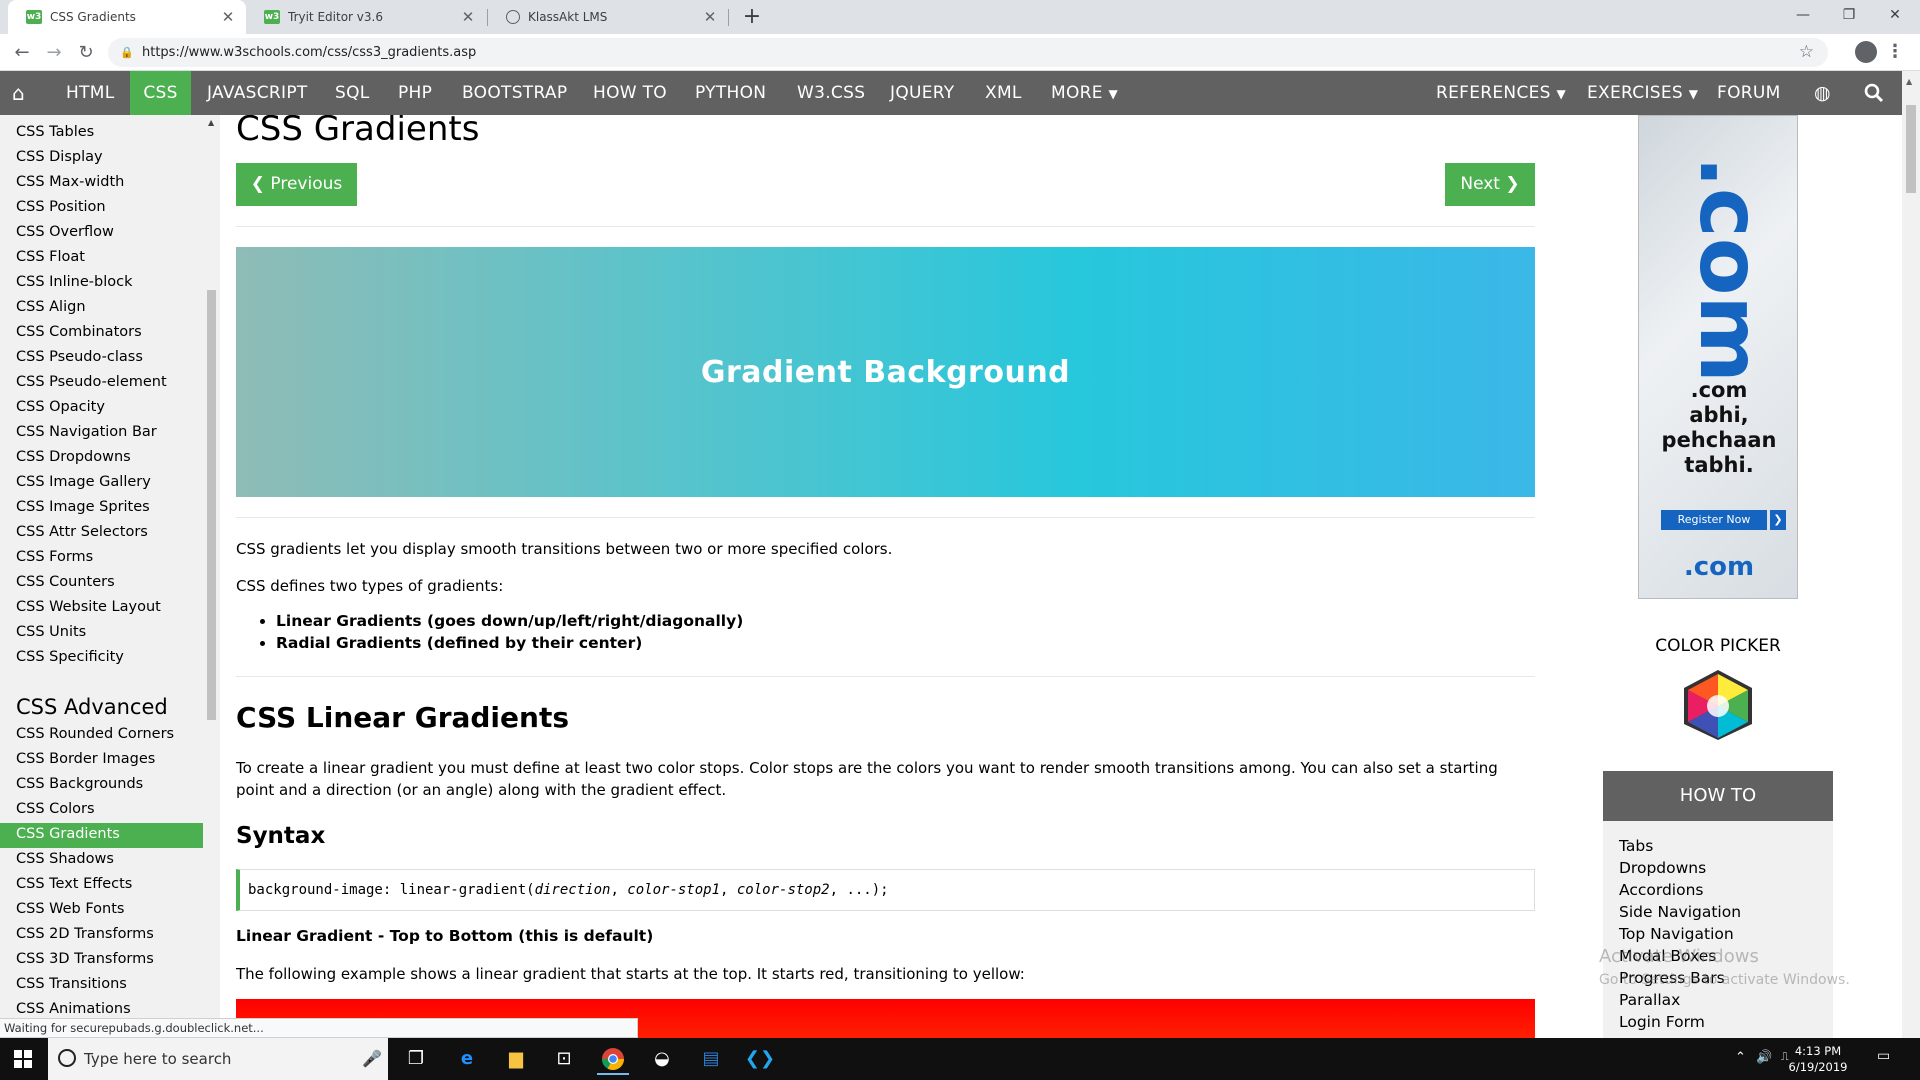  What do you see at coordinates (82, 532) in the screenshot?
I see `sidebar-item: CSS Attr Selectors` at bounding box center [82, 532].